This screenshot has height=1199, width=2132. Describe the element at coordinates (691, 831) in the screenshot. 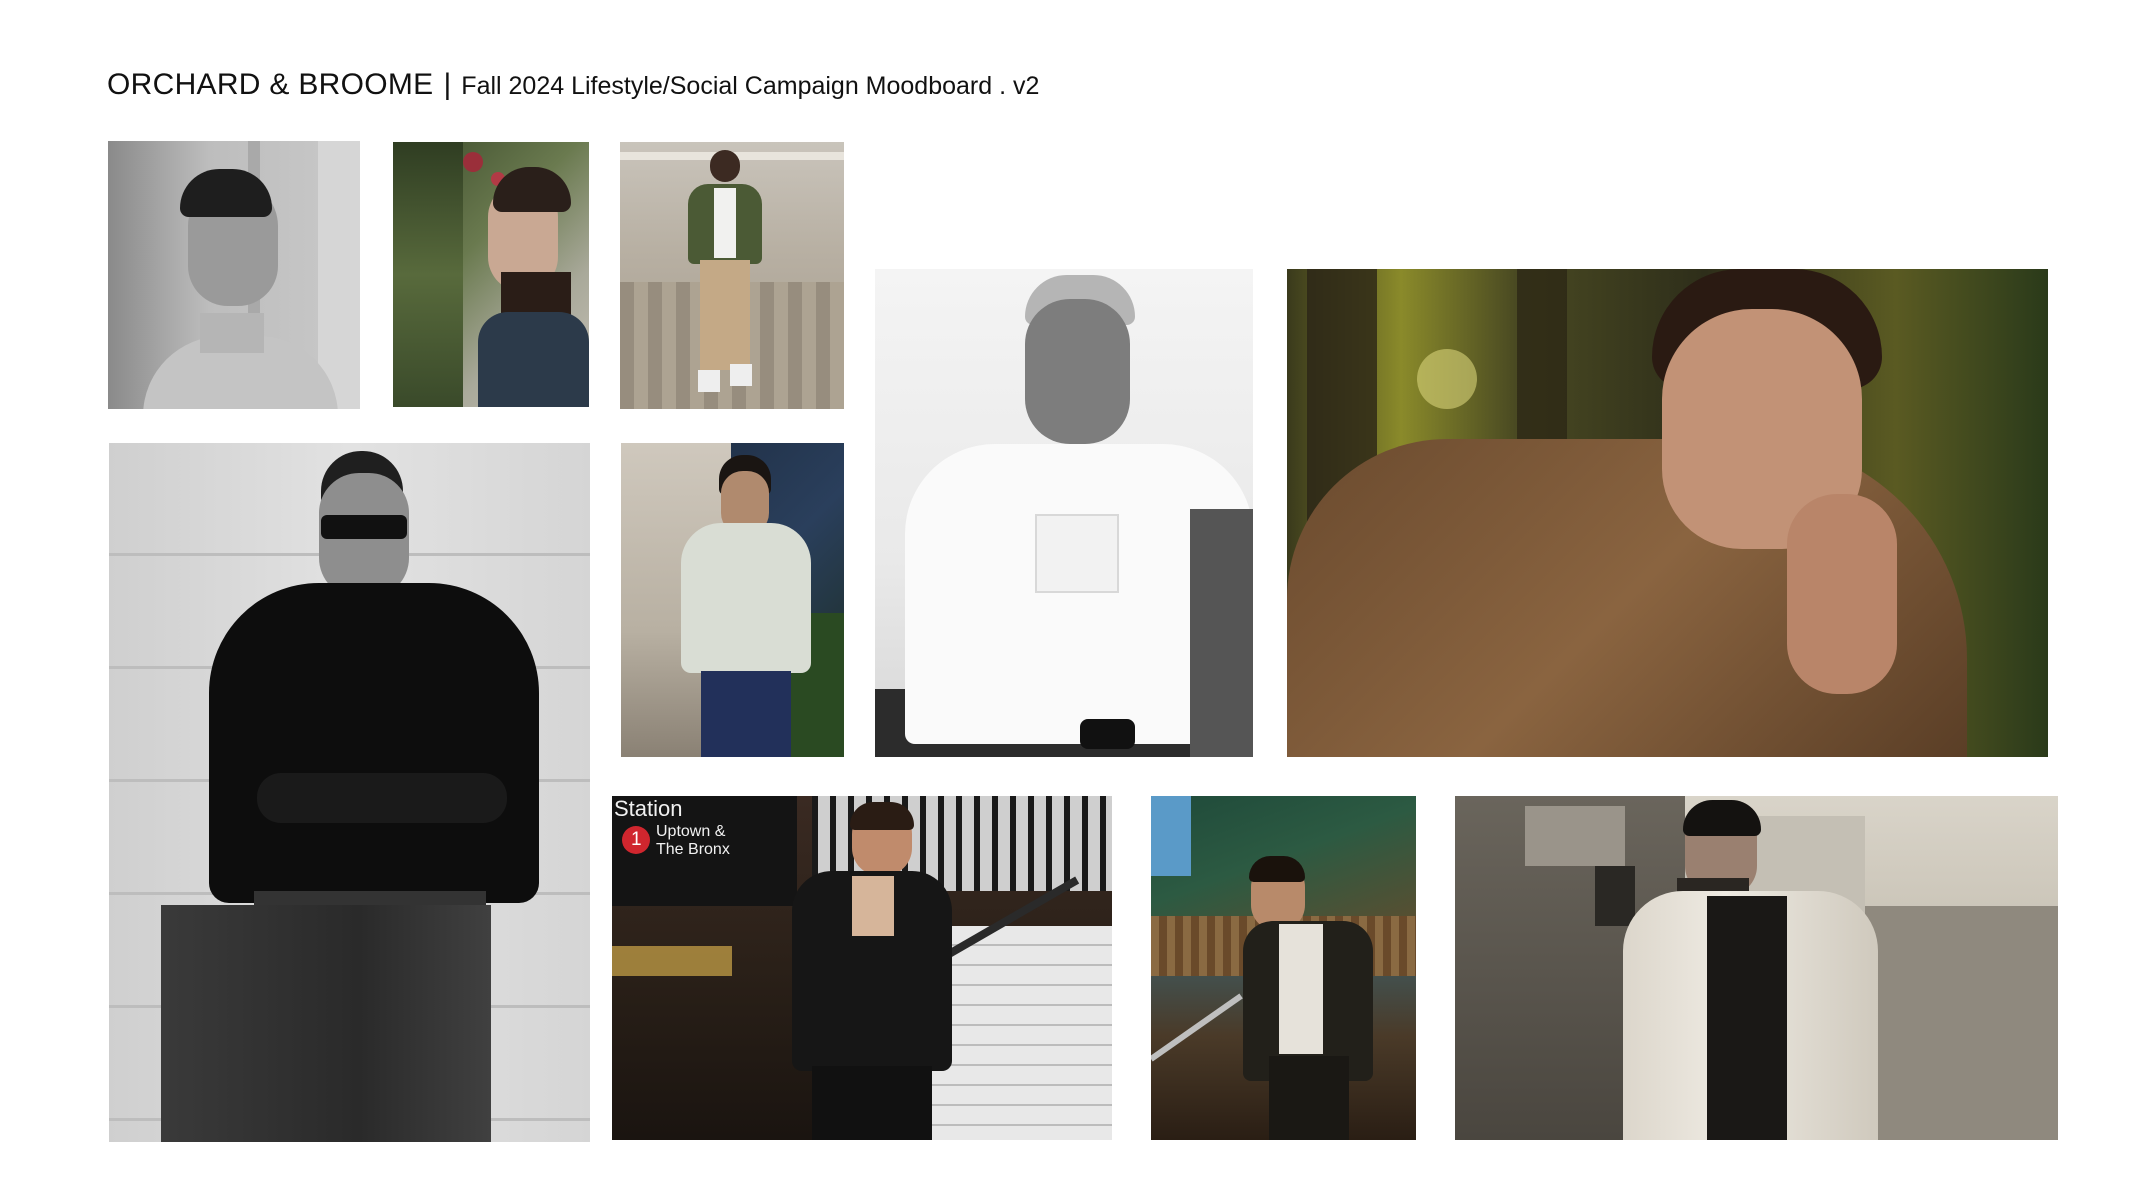

I see `subway-route-line1: Uptown &` at that location.